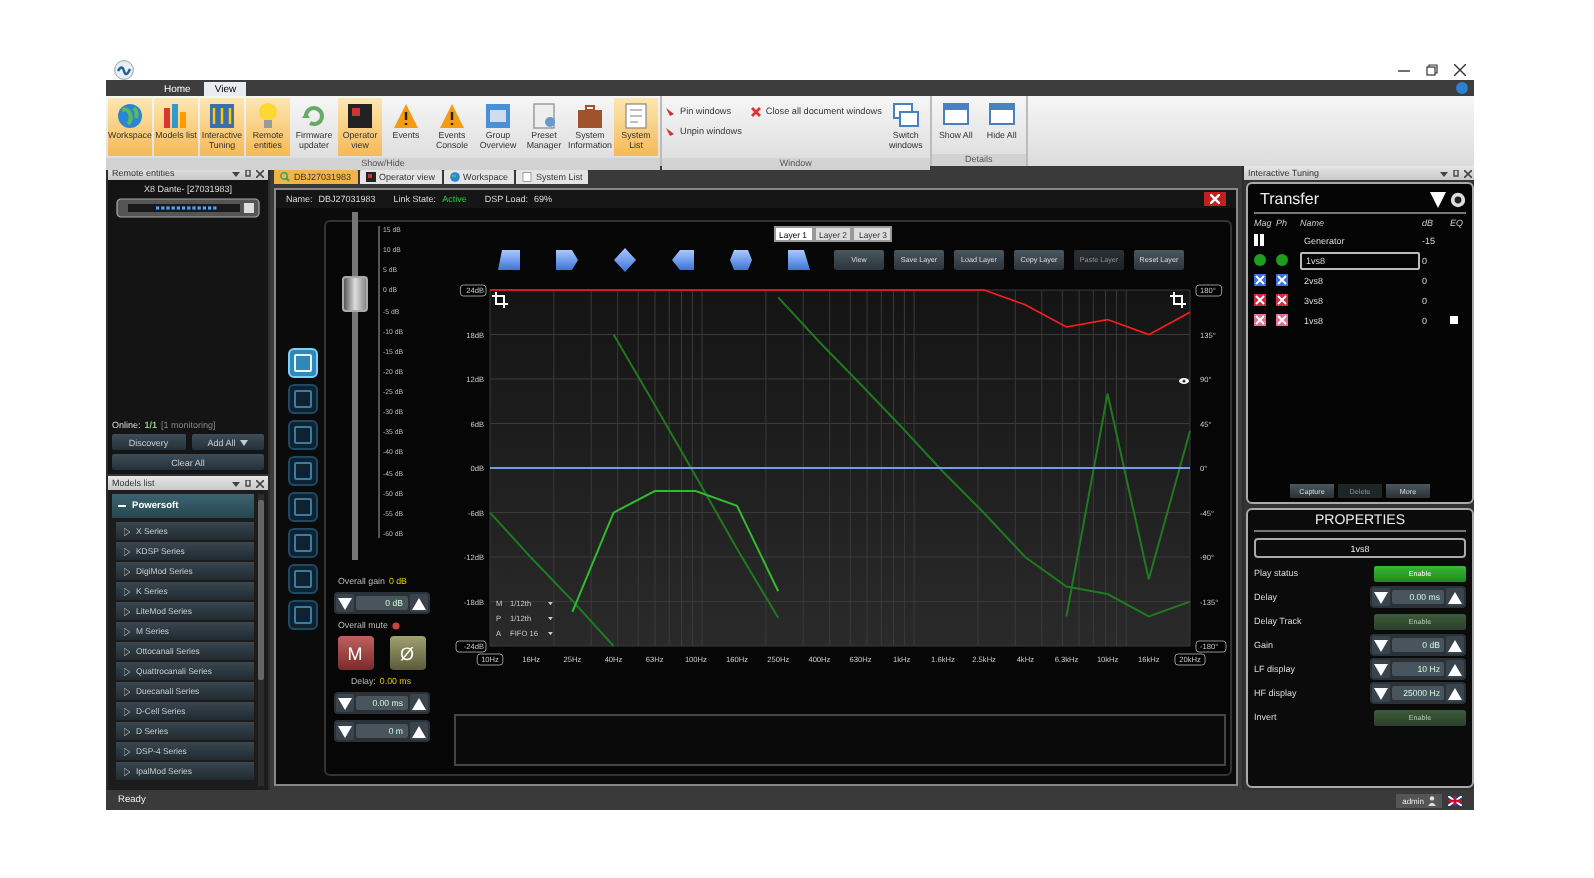 The image size is (1594, 878). Describe the element at coordinates (1432, 800) in the screenshot. I see `person-icon` at that location.